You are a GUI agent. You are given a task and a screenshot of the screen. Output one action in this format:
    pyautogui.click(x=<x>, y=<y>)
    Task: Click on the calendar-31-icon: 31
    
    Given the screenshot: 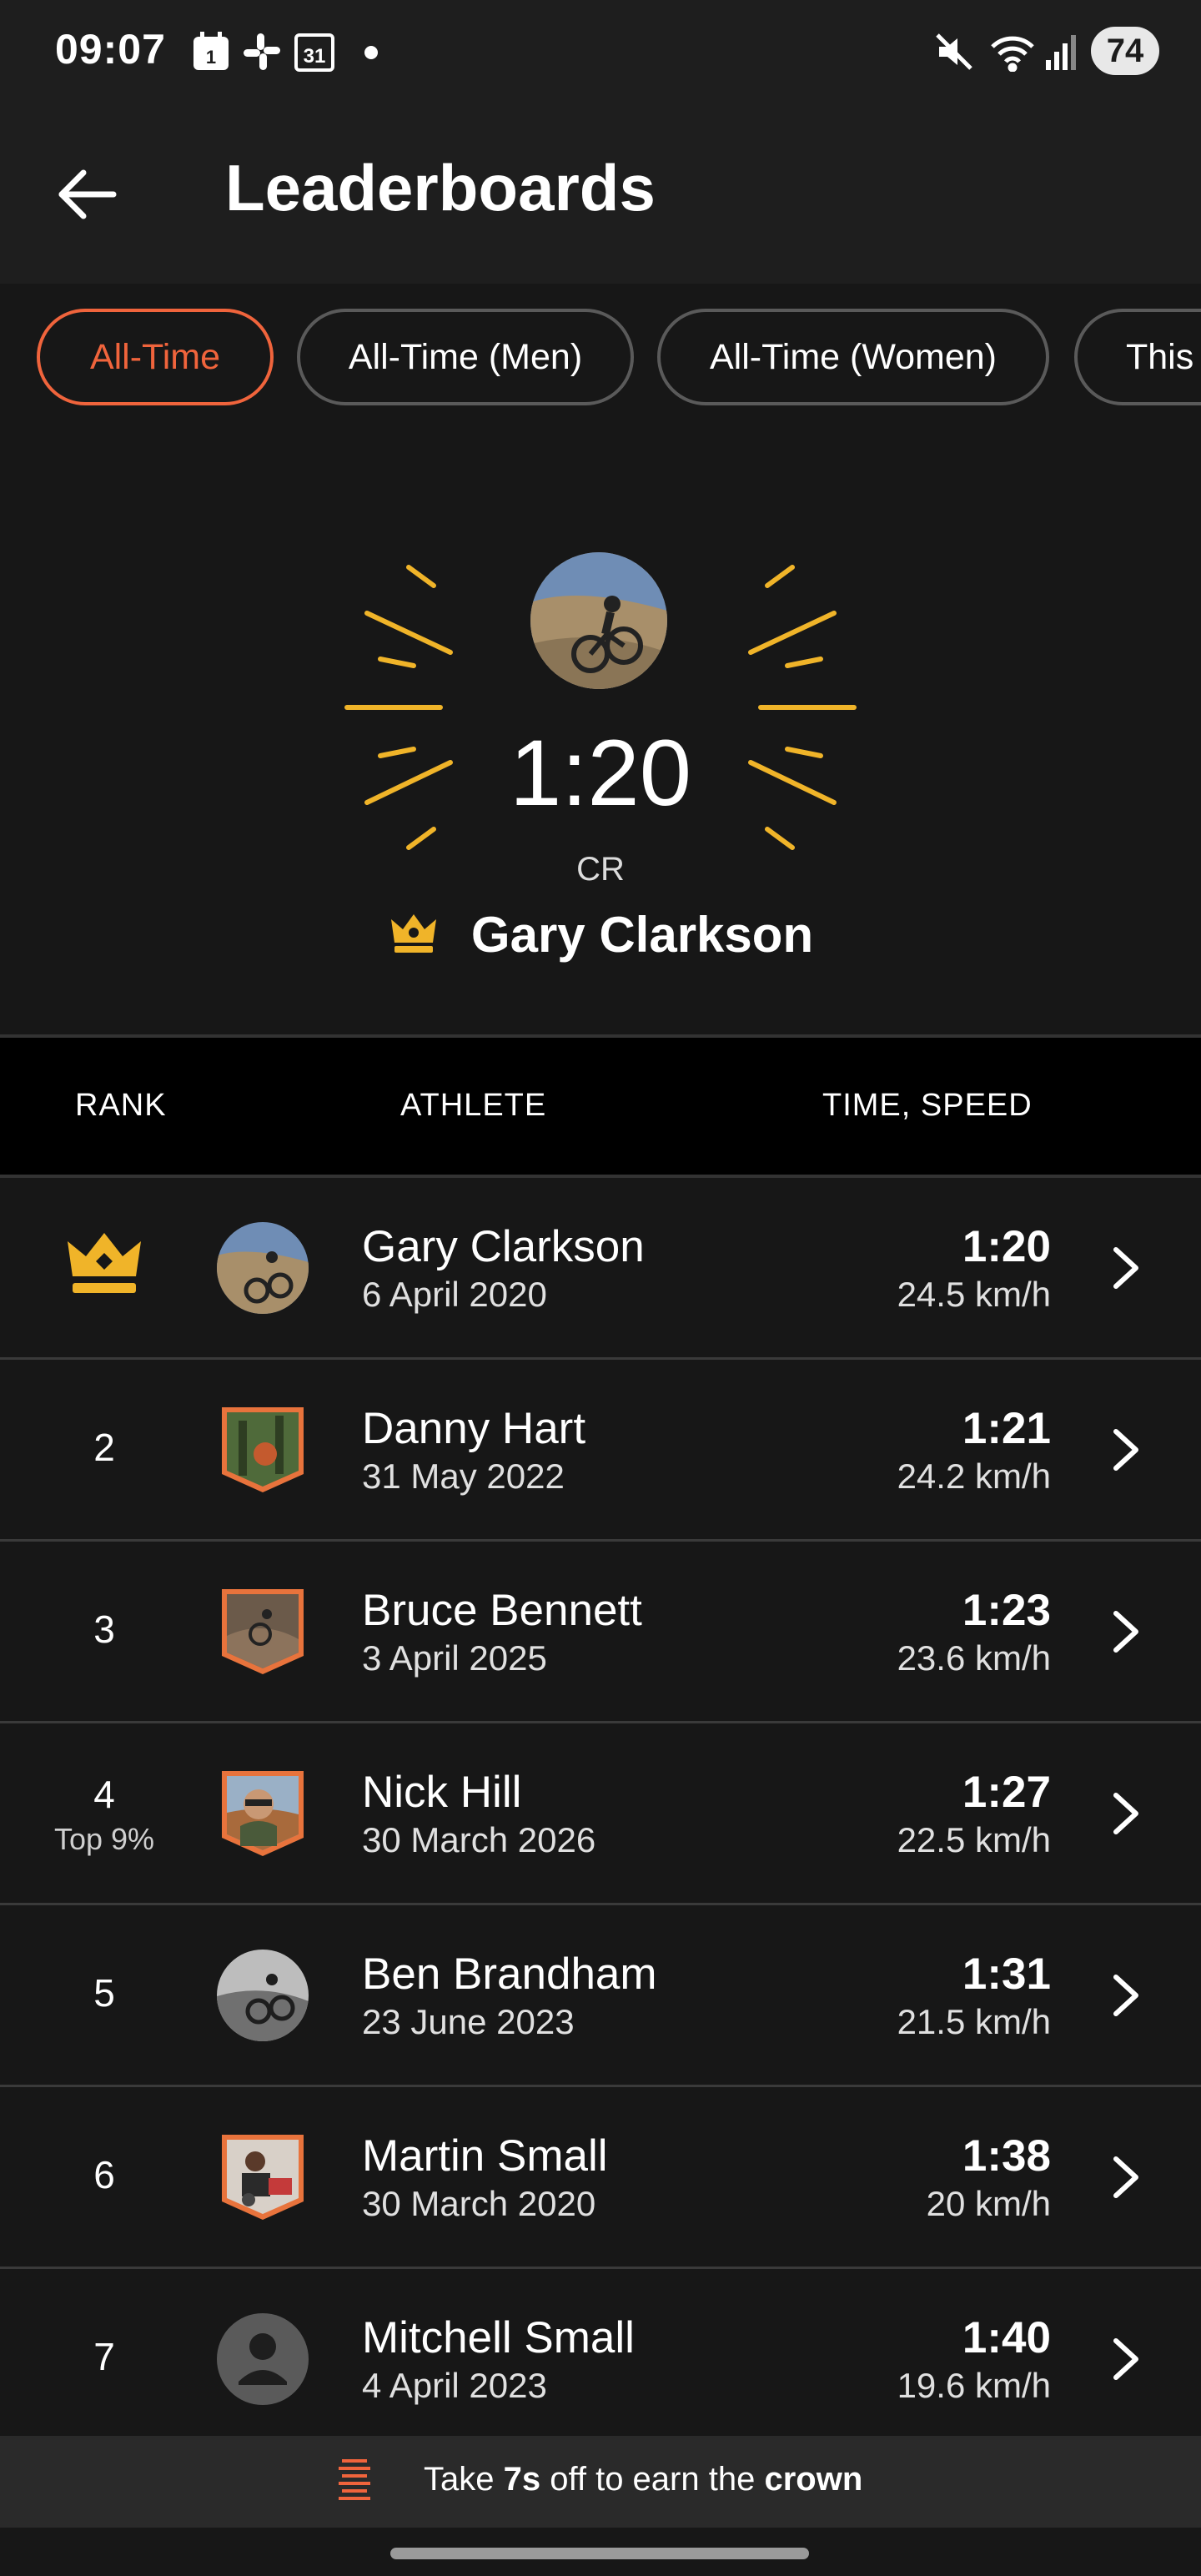 What is the action you would take?
    pyautogui.click(x=315, y=54)
    